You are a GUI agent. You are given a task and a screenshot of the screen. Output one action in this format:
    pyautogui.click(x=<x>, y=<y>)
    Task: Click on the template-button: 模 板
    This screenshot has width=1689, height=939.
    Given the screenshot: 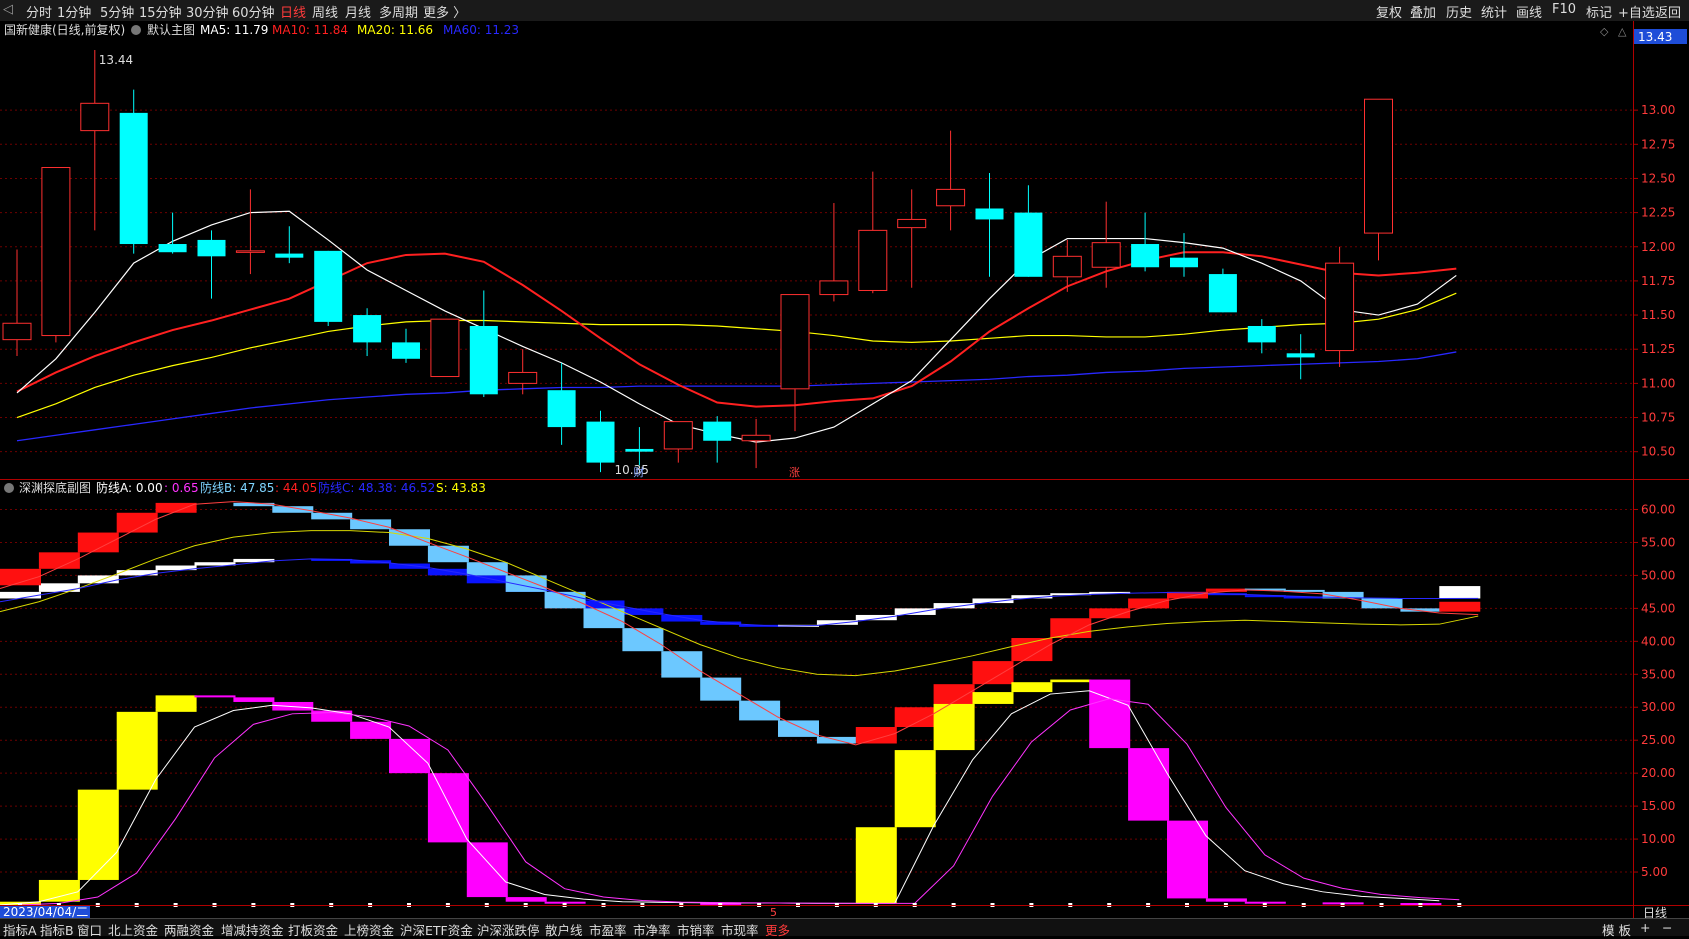 What is the action you would take?
    pyautogui.click(x=1616, y=929)
    